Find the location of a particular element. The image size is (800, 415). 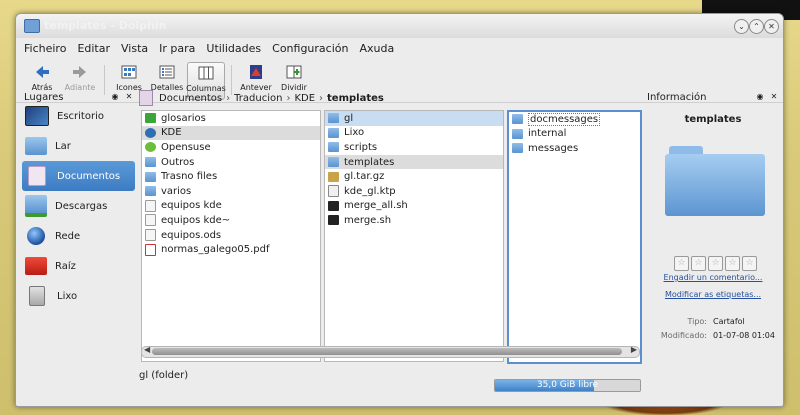

item-name: kde_gl.ktp is located at coordinates (370, 191).